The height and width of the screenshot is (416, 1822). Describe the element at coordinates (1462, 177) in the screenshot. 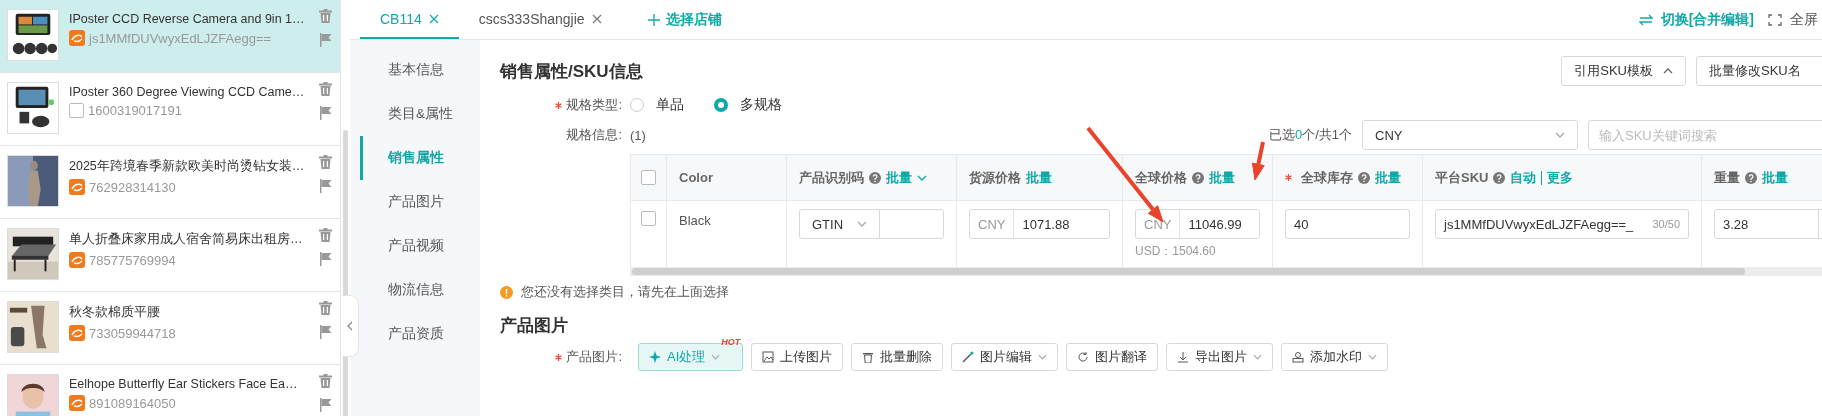

I see `column-label: 平台SKU` at that location.